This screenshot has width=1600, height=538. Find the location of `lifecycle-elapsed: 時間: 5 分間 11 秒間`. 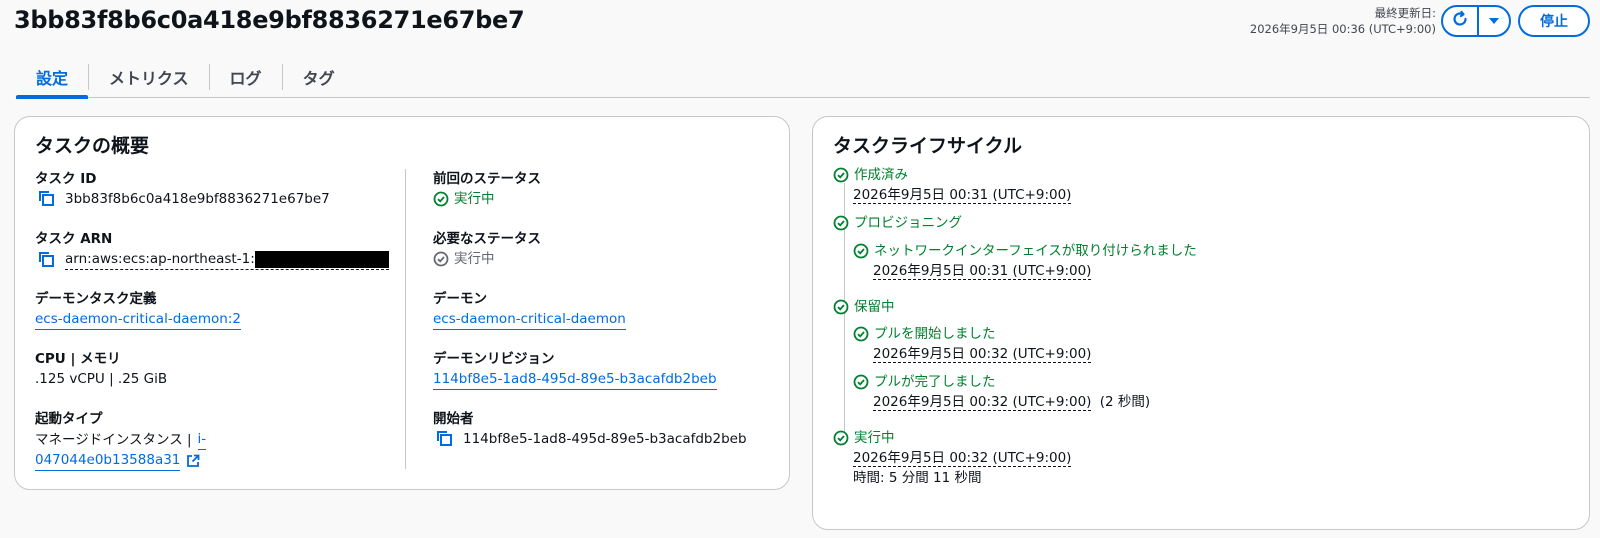

lifecycle-elapsed: 時間: 5 分間 11 秒間 is located at coordinates (917, 478).